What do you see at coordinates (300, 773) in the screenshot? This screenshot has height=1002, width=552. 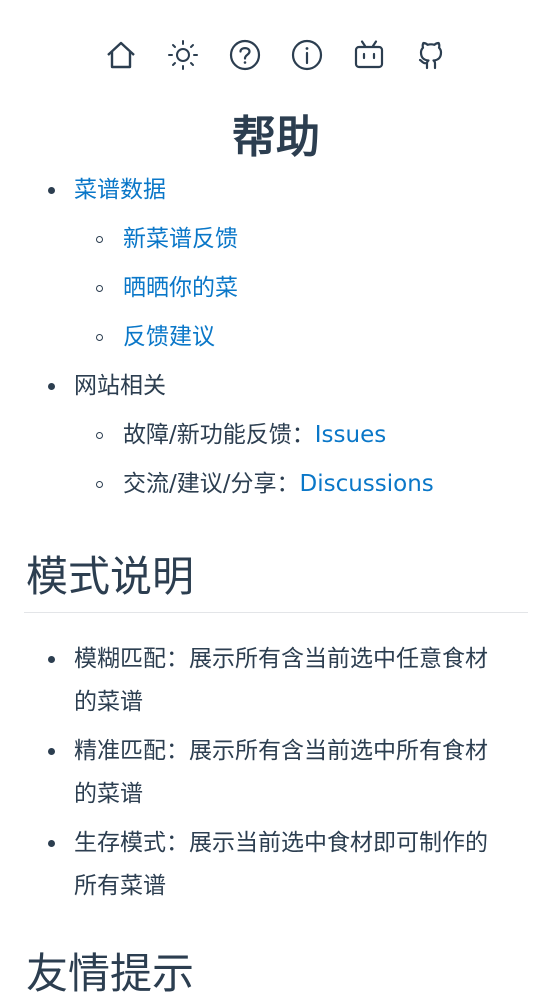 I see `mode-item-exact: 精准匹配：展示所有含当前选中所有食材 的菜谱` at bounding box center [300, 773].